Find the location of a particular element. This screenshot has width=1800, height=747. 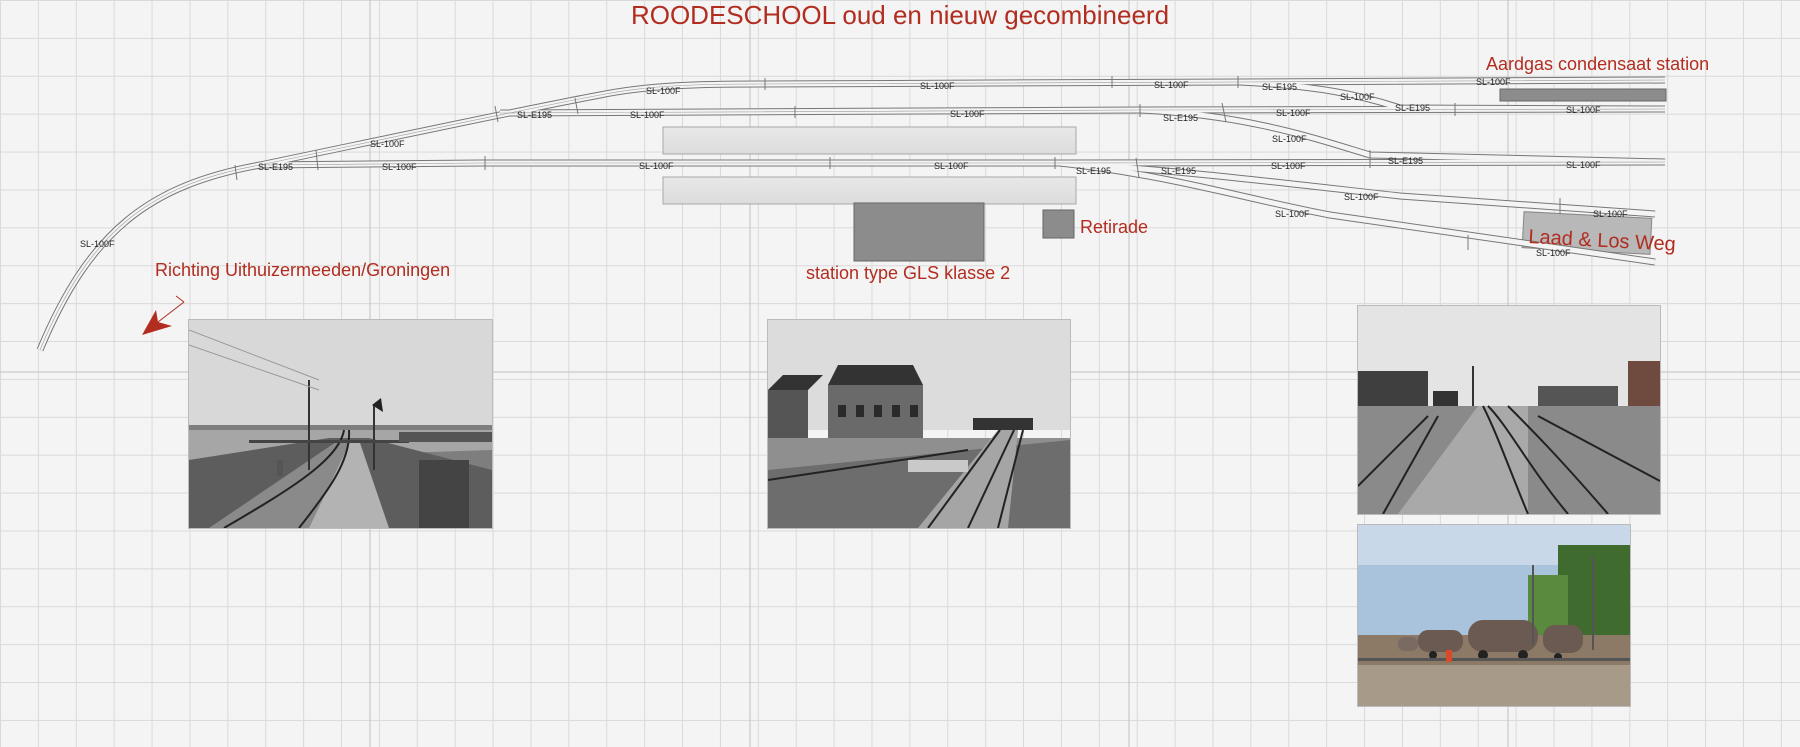

platform-north is located at coordinates (869, 140).